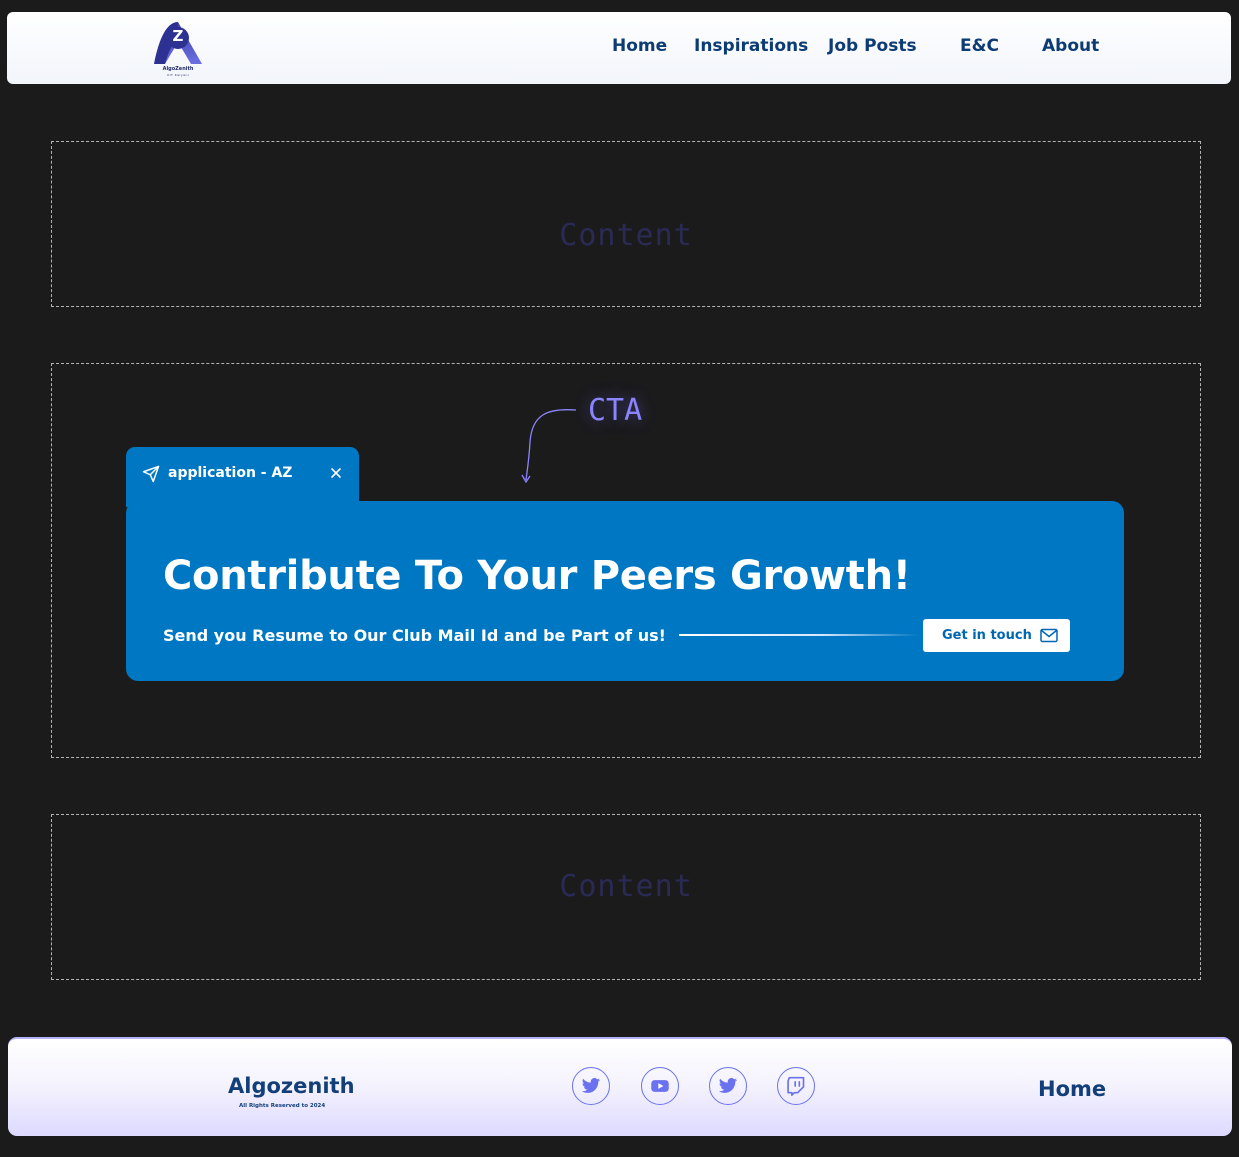 The width and height of the screenshot is (1239, 1157). I want to click on cta-title: Contribute To Your Peers Growth!, so click(537, 576).